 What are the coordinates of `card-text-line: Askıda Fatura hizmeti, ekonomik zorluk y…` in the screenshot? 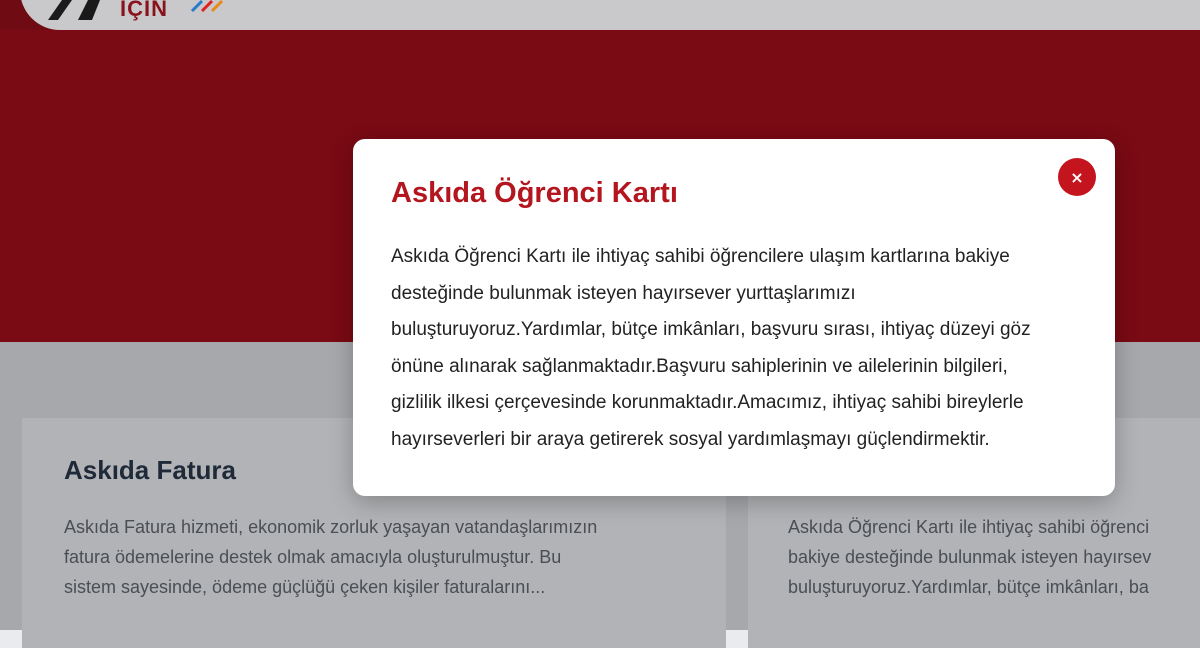 It's located at (331, 527).